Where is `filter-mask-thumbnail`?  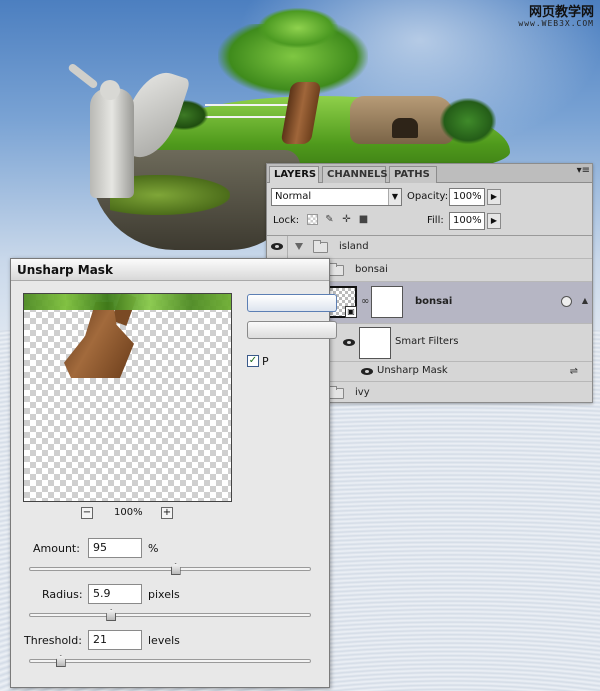
filter-mask-thumbnail is located at coordinates (375, 343).